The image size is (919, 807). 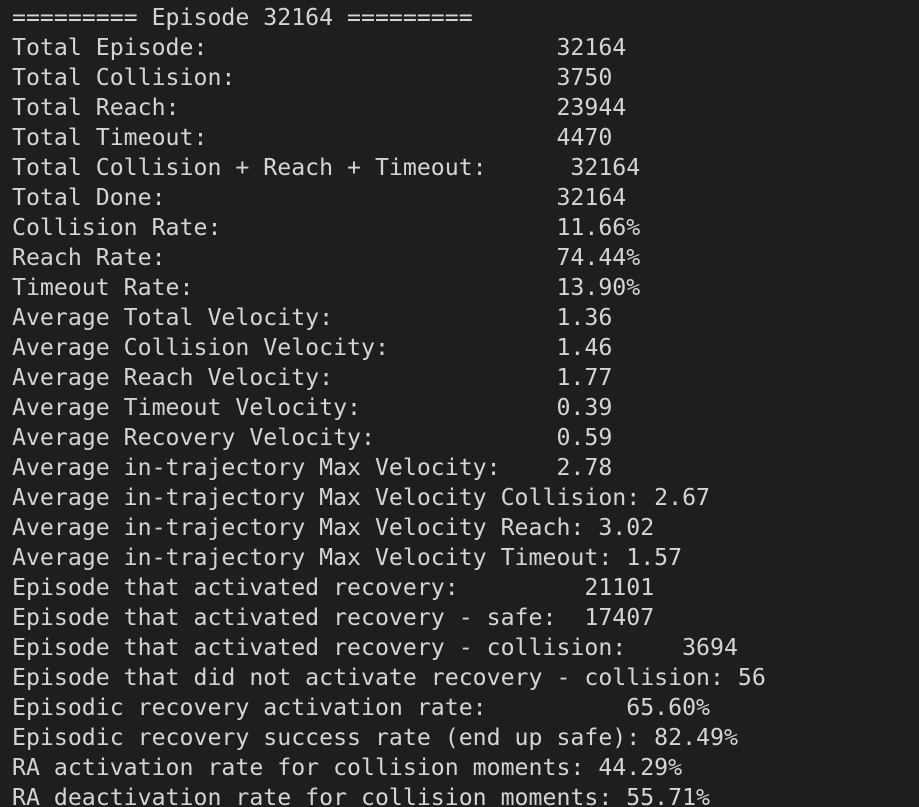 What do you see at coordinates (242, 17) in the screenshot?
I see `terminal-line-episode-header: ========= Episode 32164 =========` at bounding box center [242, 17].